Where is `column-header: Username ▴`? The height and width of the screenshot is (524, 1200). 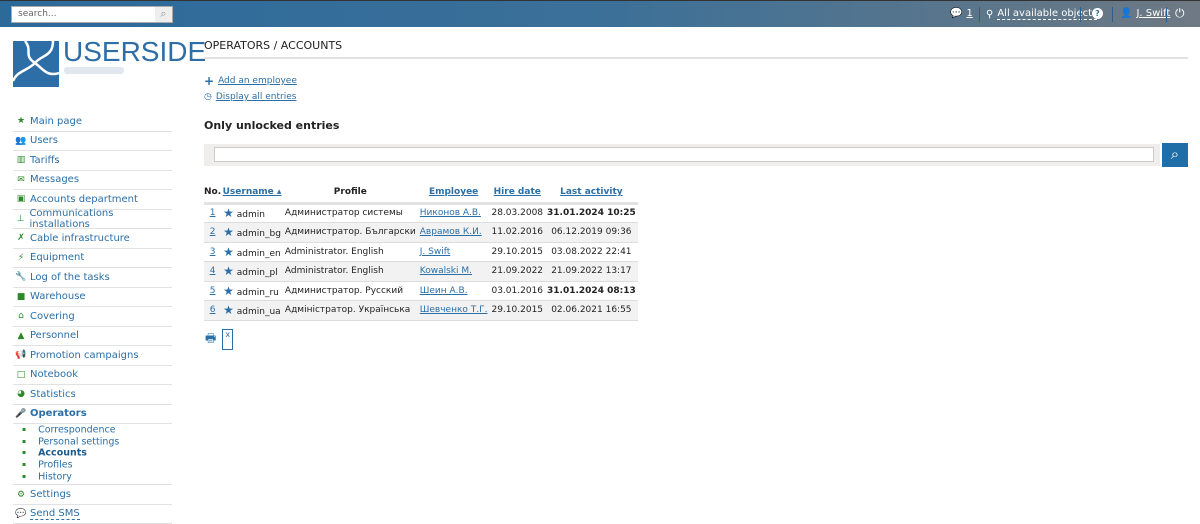 column-header: Username ▴ is located at coordinates (252, 194).